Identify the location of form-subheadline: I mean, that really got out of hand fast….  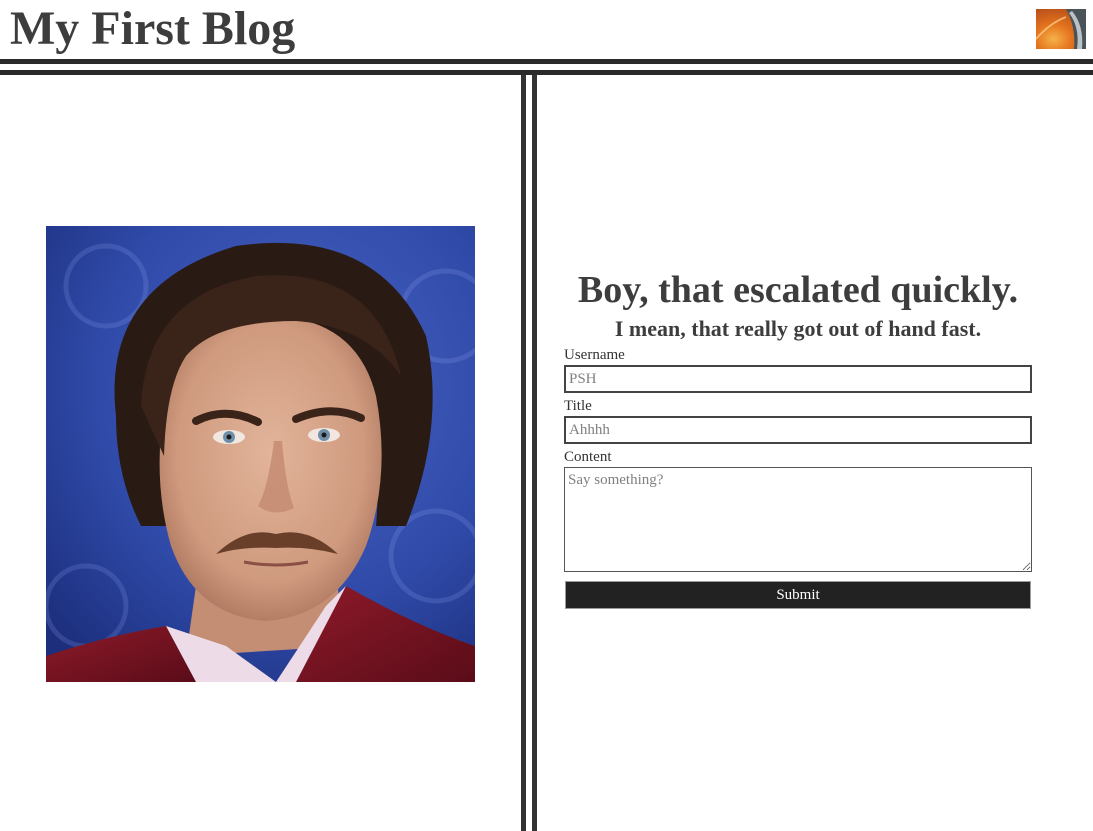
(798, 328).